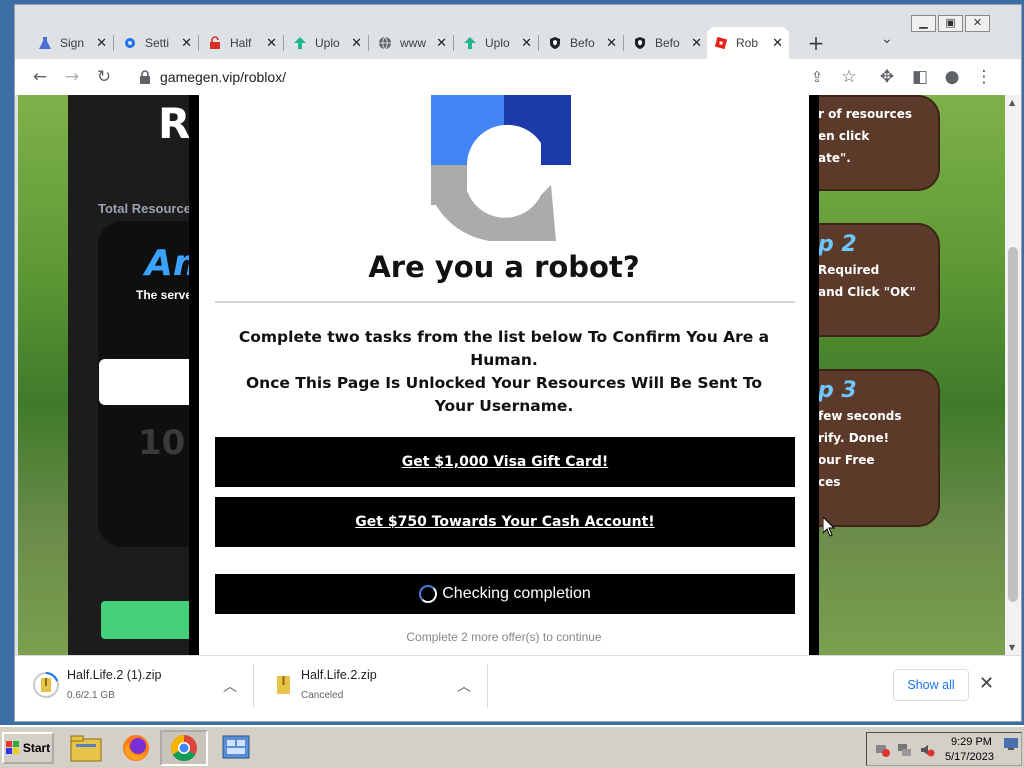 Image resolution: width=1024 pixels, height=768 pixels. I want to click on zip-file-icon, so click(46, 685).